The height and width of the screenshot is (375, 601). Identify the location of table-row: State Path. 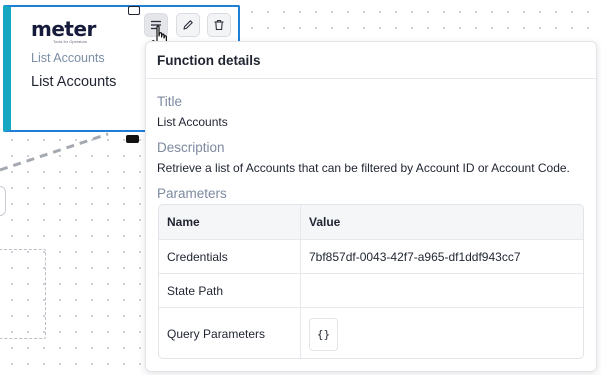
(371, 291).